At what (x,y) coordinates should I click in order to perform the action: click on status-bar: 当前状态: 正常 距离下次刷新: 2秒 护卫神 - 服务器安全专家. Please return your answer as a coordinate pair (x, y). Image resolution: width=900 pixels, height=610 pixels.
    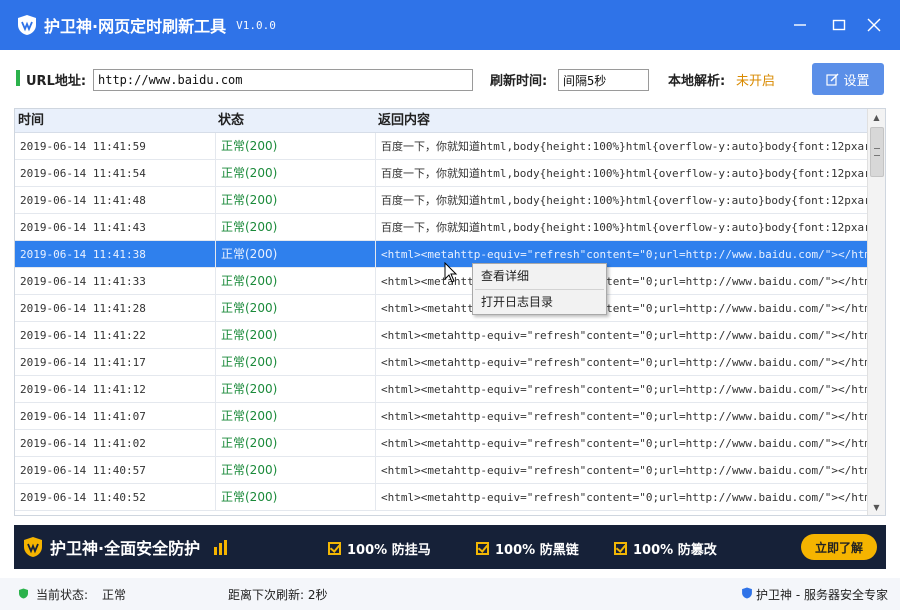
    Looking at the image, I should click on (450, 594).